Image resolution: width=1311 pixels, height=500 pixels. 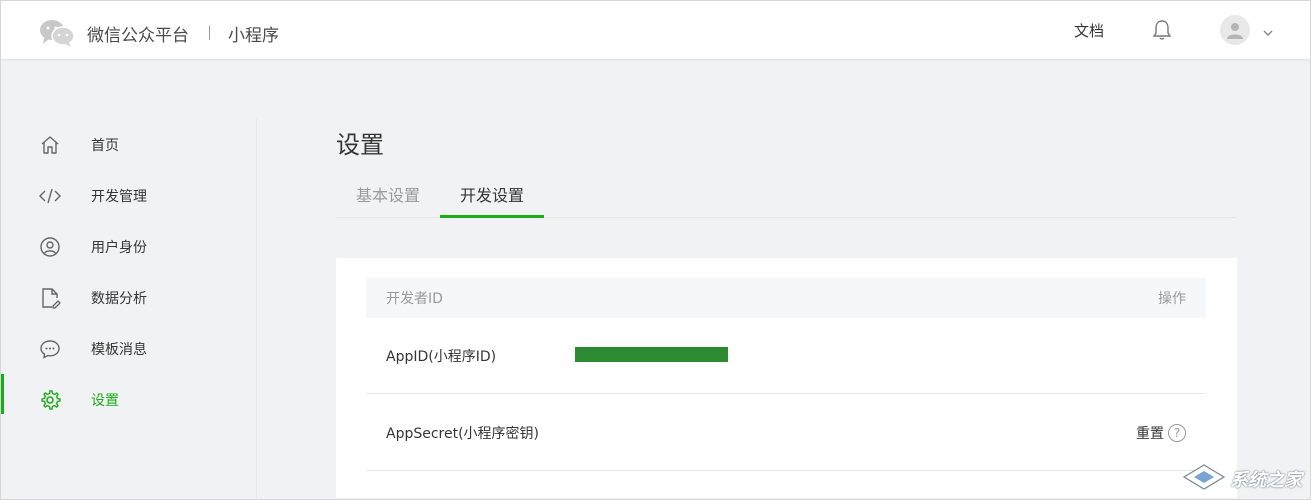 I want to click on sidebar-item-template-messages: 模板消息, so click(x=128, y=348).